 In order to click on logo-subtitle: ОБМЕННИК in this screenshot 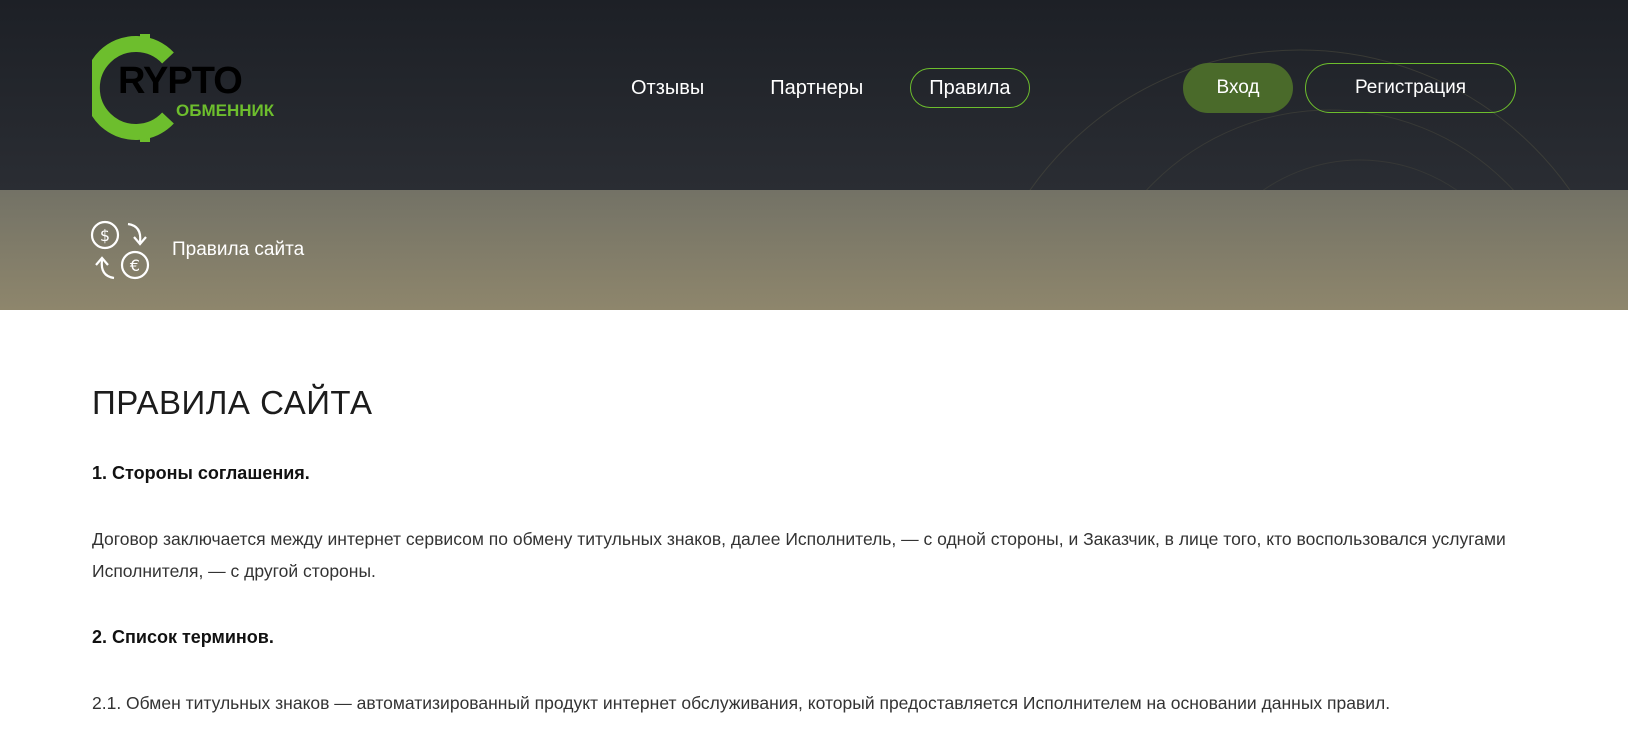, I will do `click(225, 110)`.